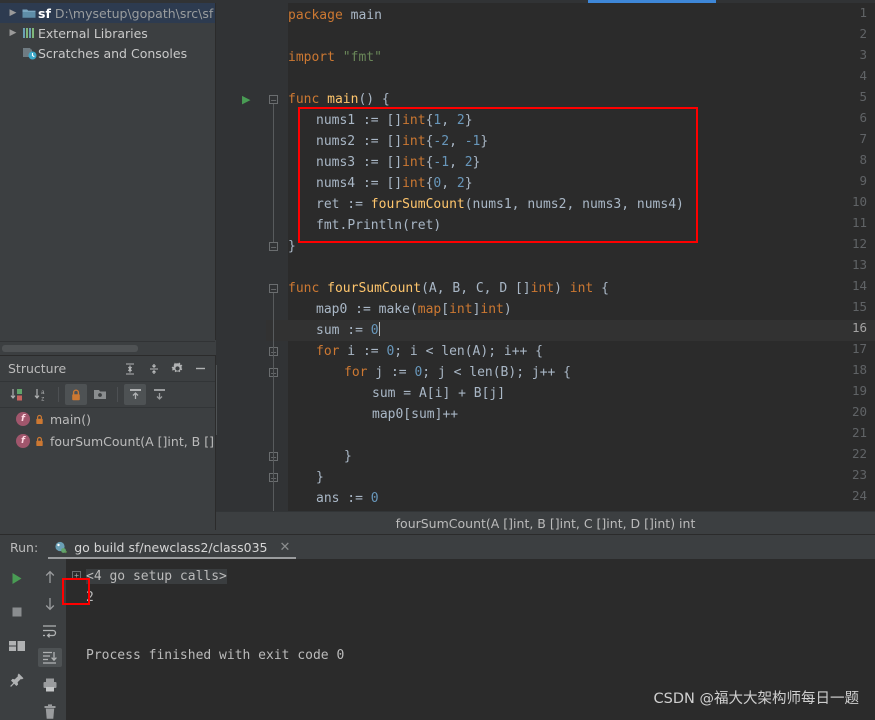 The height and width of the screenshot is (720, 875). I want to click on code-token: i :=, so click(363, 351).